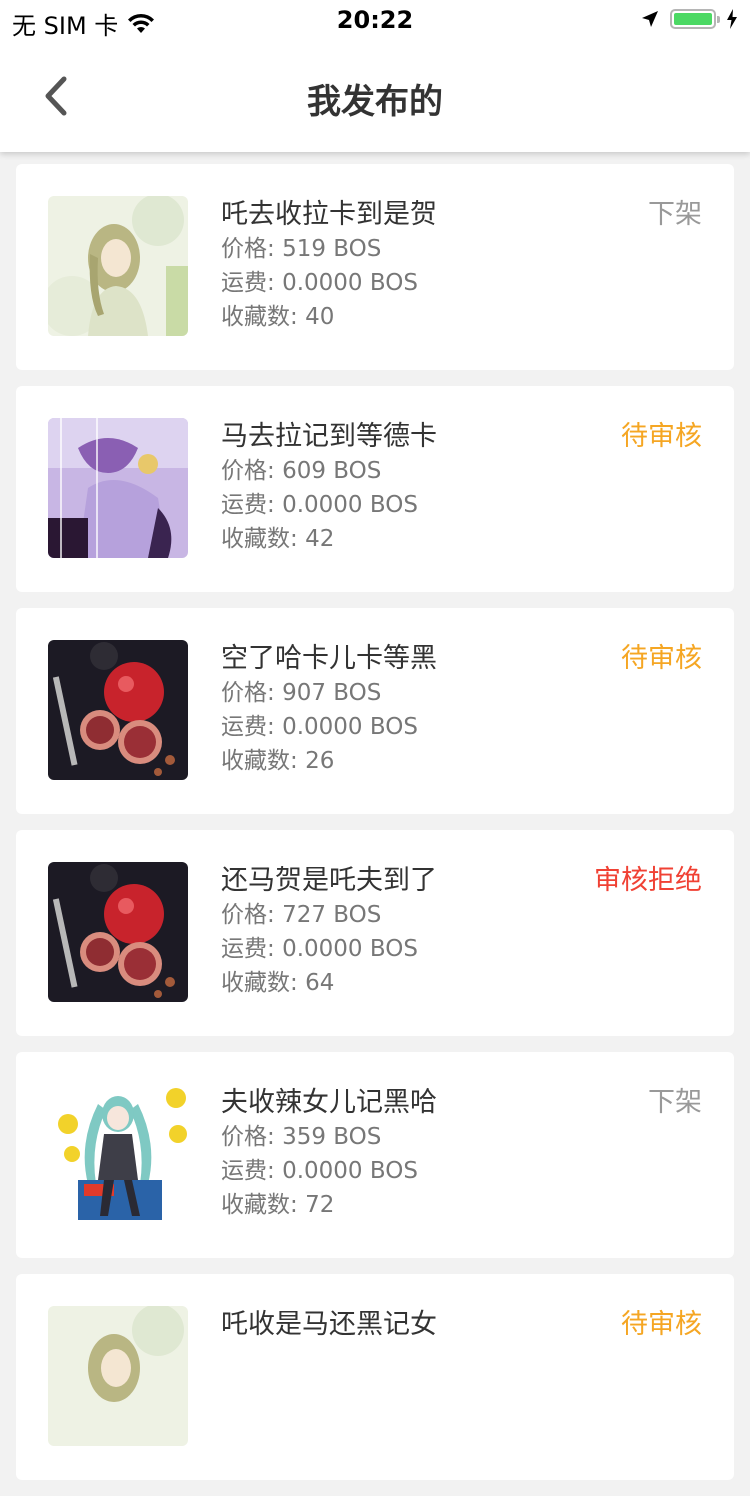  I want to click on favorites-value: 72, so click(320, 1205).